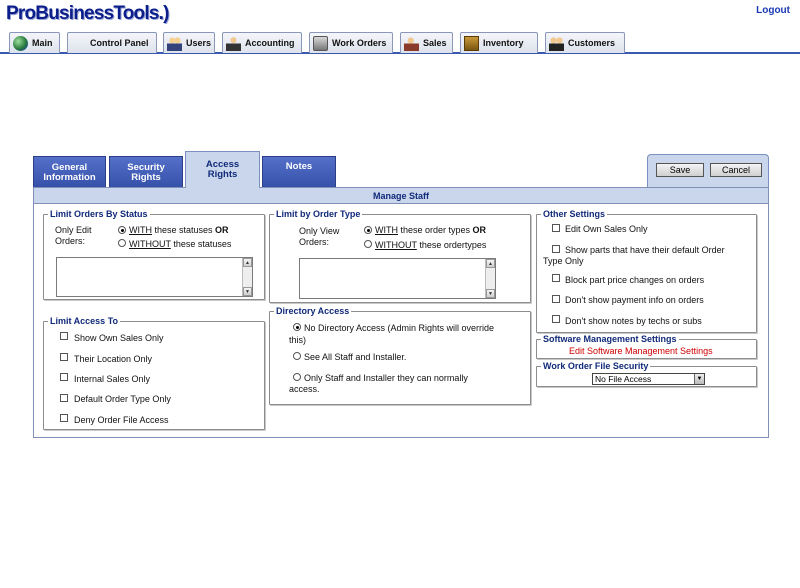 The height and width of the screenshot is (588, 800). I want to click on customers-icon, so click(556, 43).